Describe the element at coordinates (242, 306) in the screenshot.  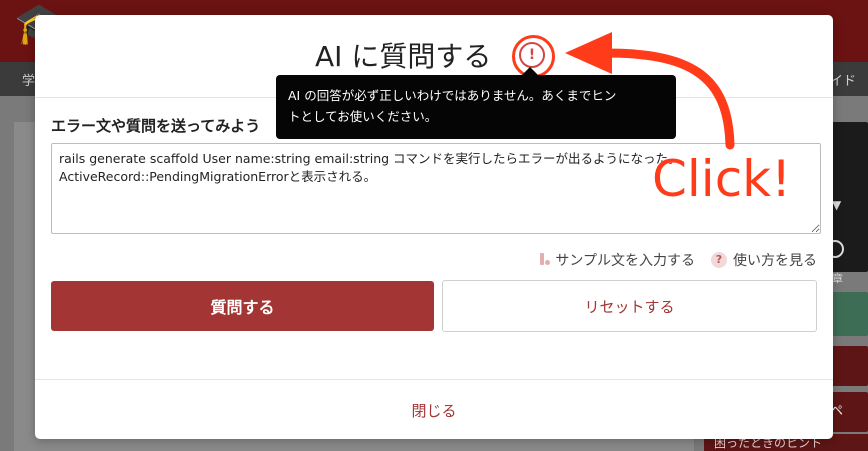
I see `submit-question-button: 質問する` at that location.